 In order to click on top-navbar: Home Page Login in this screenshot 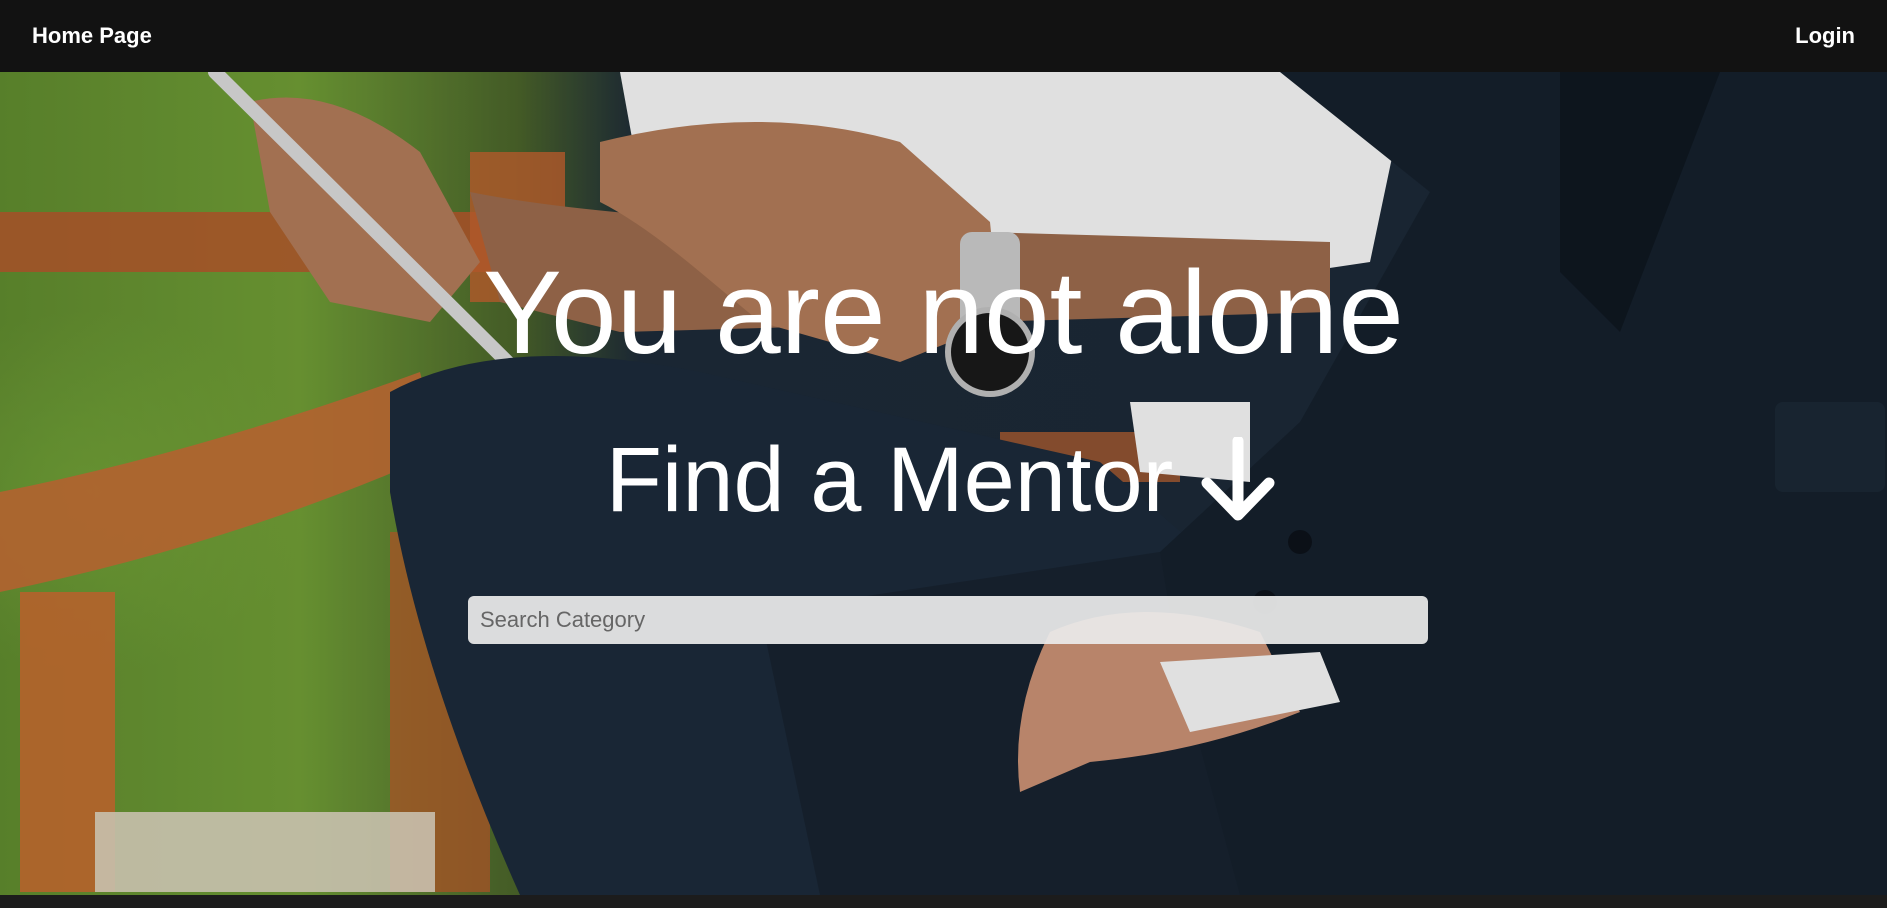, I will do `click(943, 36)`.